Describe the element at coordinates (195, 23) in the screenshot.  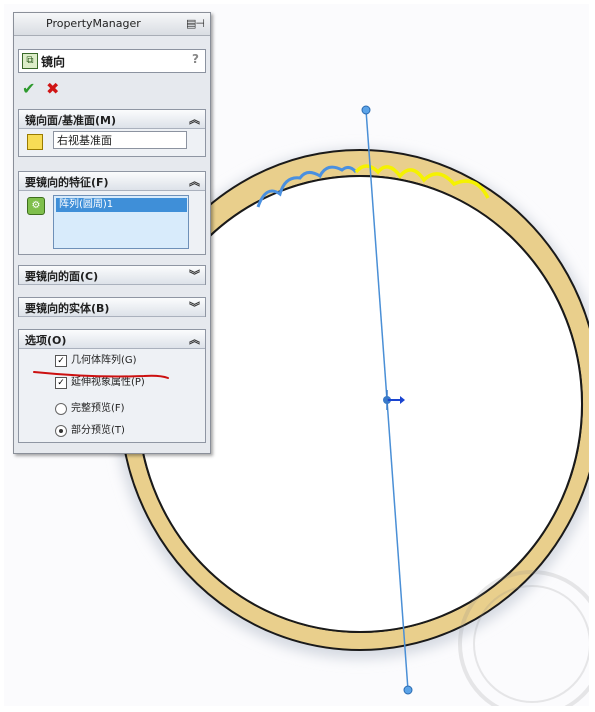
I see `pin-icon: ▤⊣` at that location.